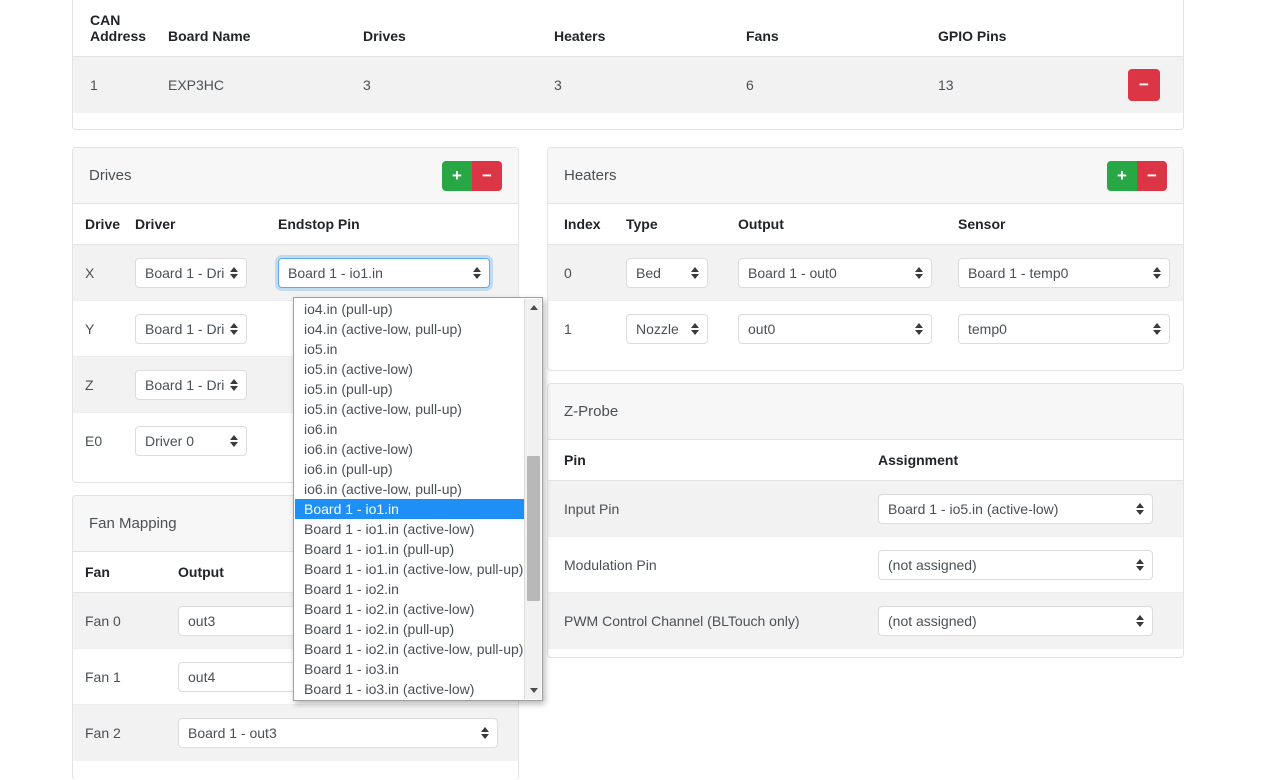  Describe the element at coordinates (335, 272) in the screenshot. I see `endstop-select-x-value: Board 1 - io1.in` at that location.